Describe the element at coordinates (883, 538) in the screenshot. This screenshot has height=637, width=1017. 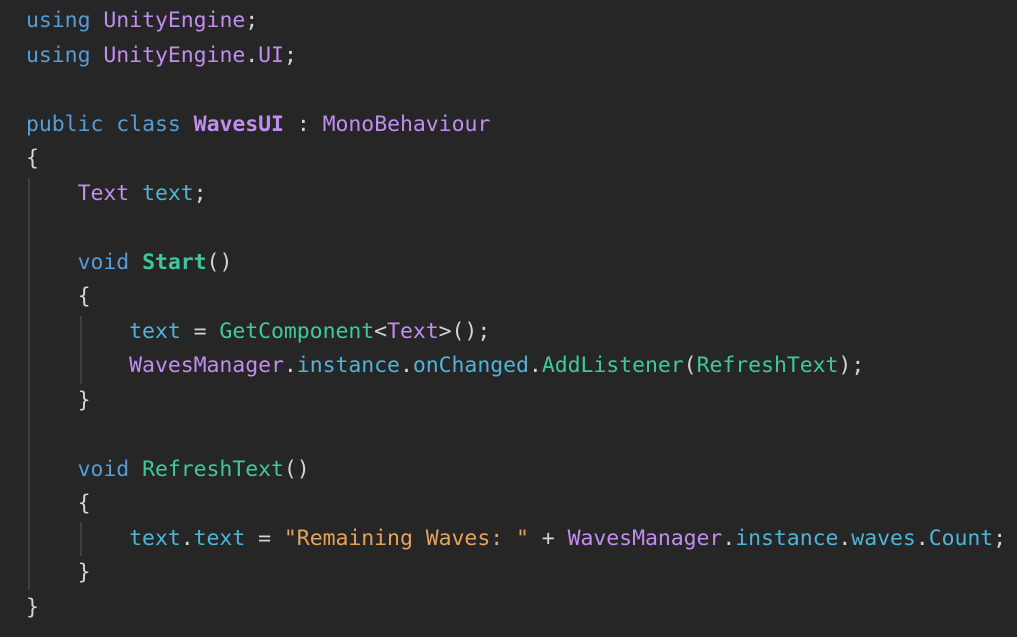
I see `code-token: waves` at that location.